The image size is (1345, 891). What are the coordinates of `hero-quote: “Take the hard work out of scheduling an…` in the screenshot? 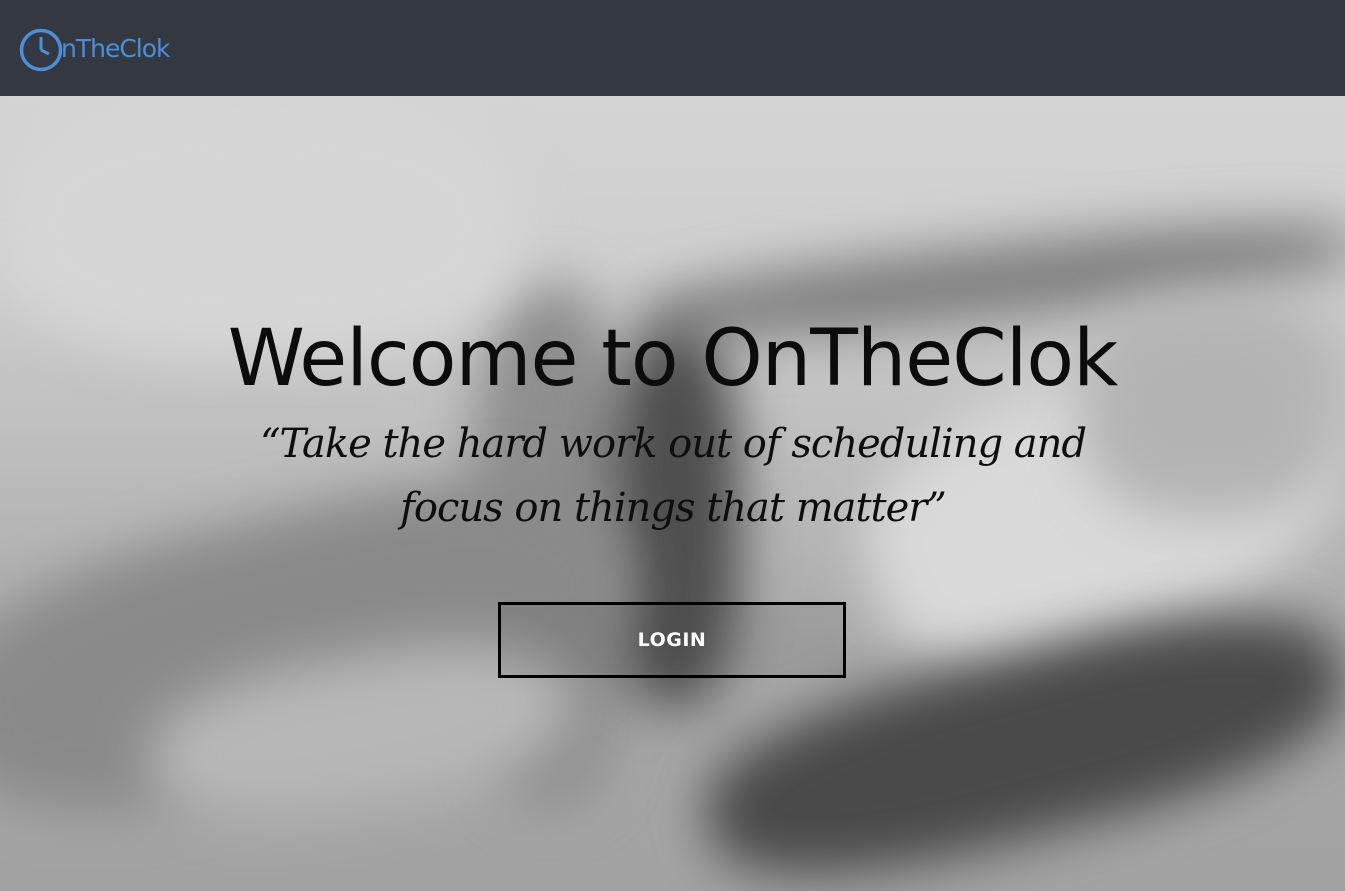 It's located at (673, 476).